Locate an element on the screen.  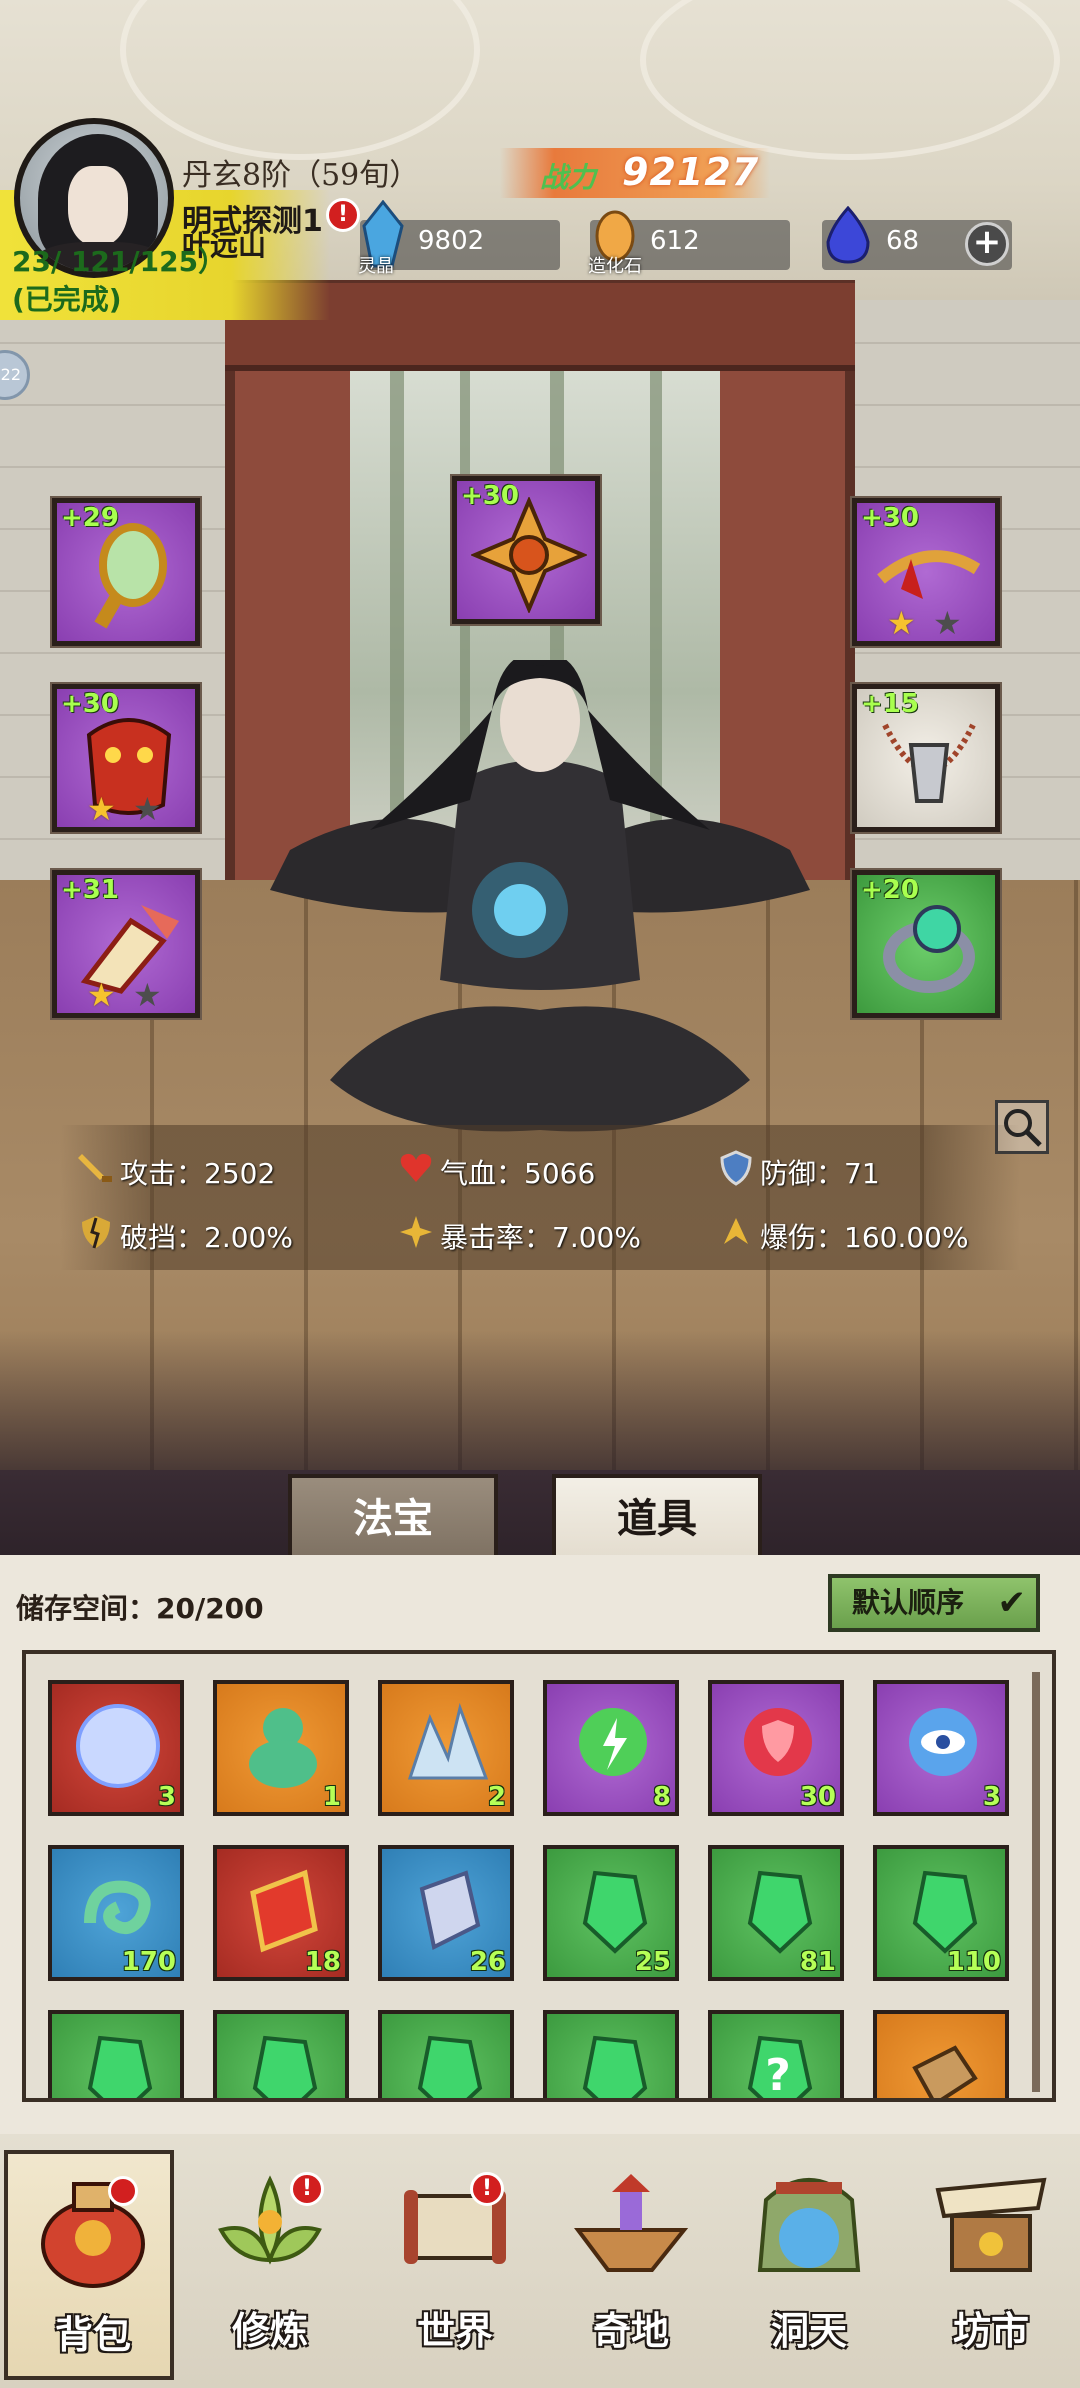
market-stall-icon is located at coordinates (991, 2224).